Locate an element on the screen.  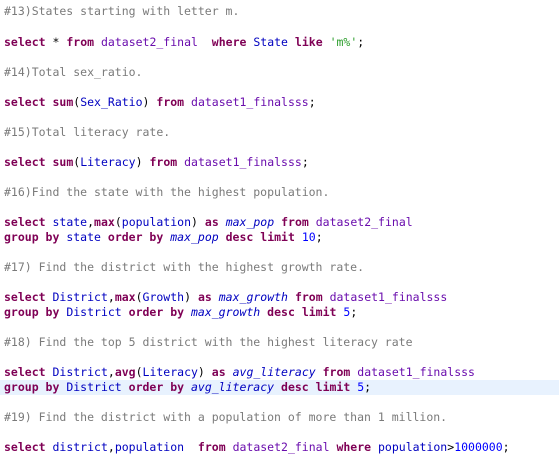
keyword-token: like is located at coordinates (308, 42).